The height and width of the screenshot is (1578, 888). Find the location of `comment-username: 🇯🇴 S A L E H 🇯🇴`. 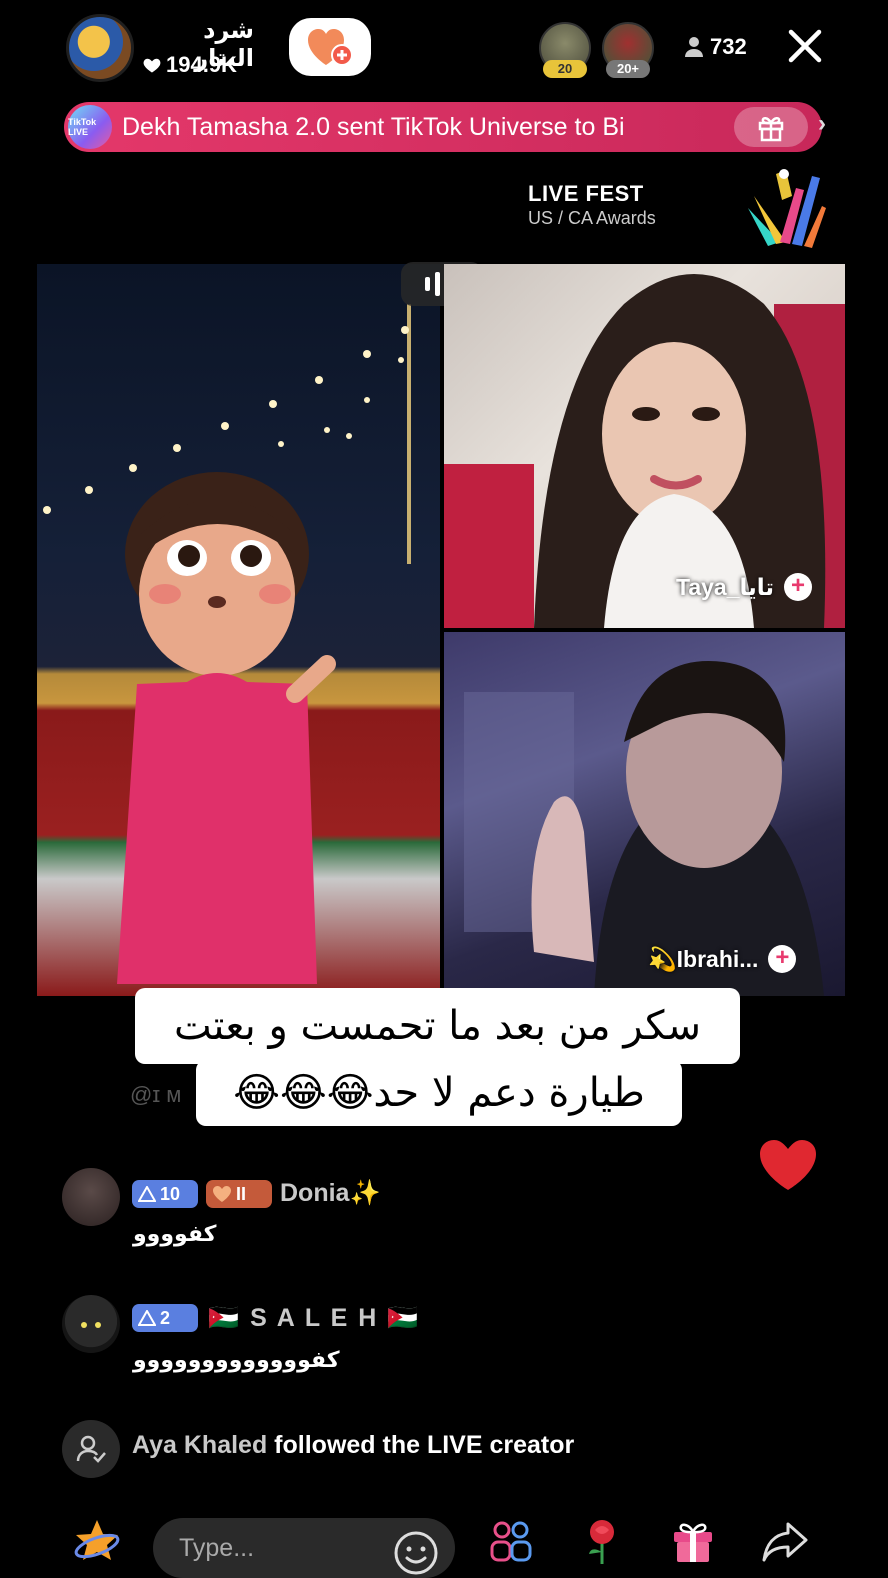

comment-username: 🇯🇴 S A L E H 🇯🇴 is located at coordinates (314, 1318).